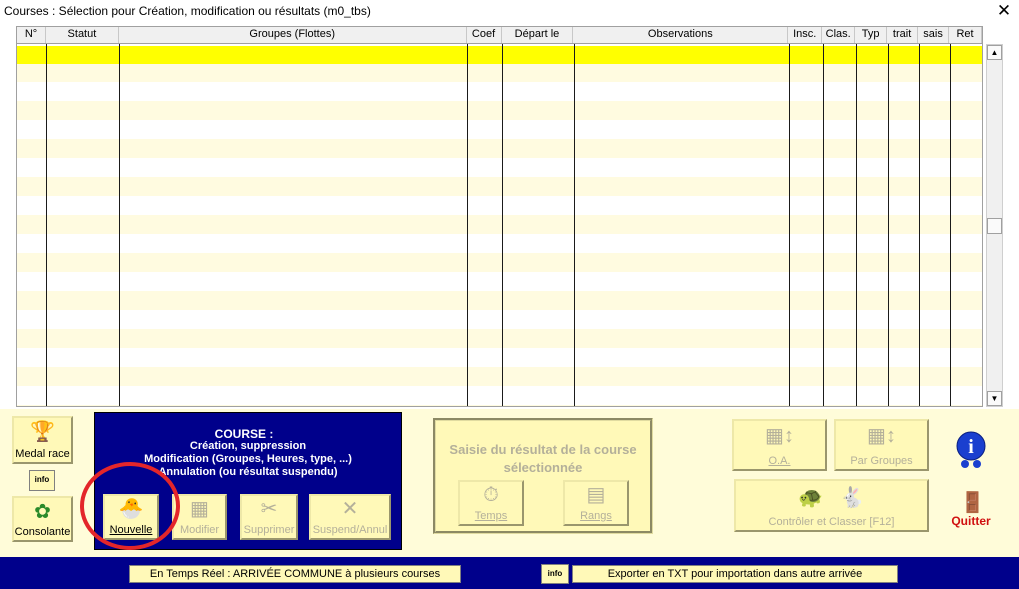  Describe the element at coordinates (491, 516) in the screenshot. I see `temps-label: Temps` at that location.